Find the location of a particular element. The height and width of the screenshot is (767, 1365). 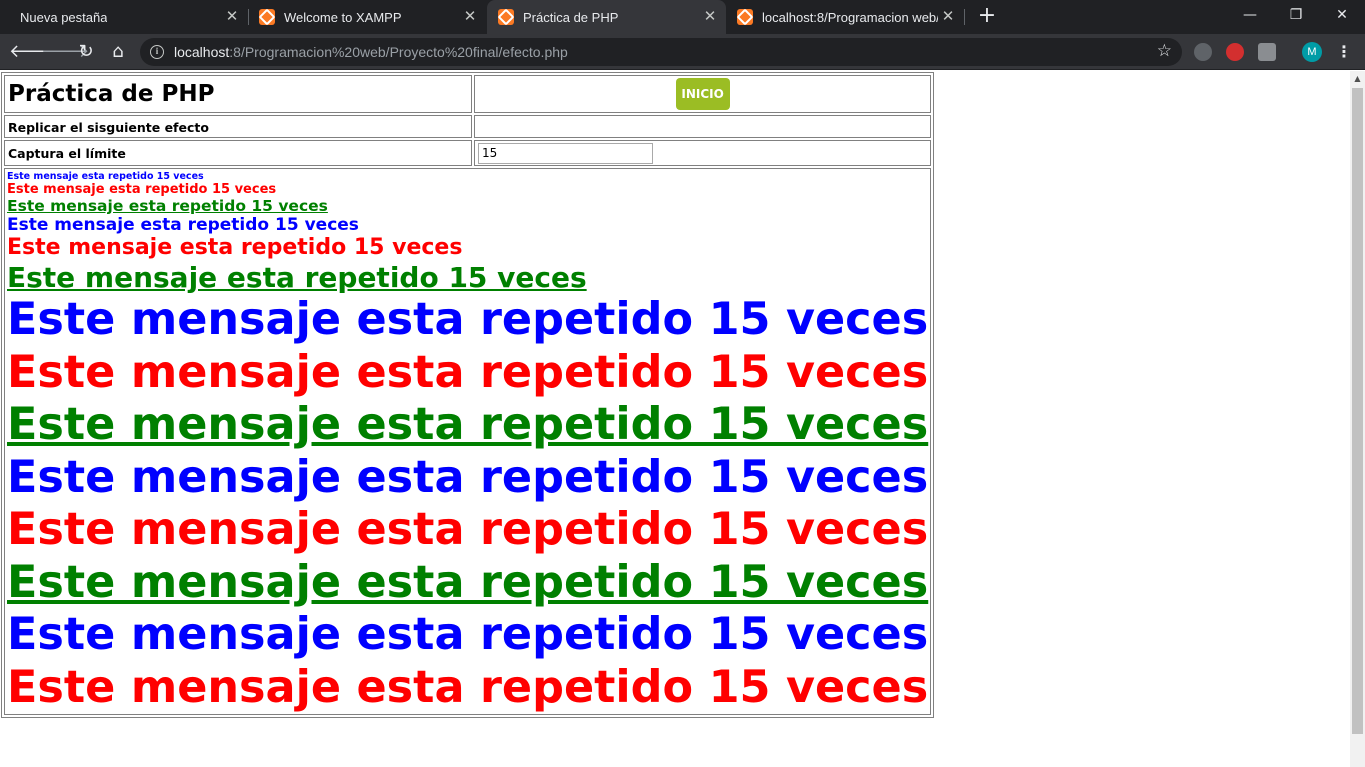

extension-facebook-icon is located at coordinates (1267, 52).